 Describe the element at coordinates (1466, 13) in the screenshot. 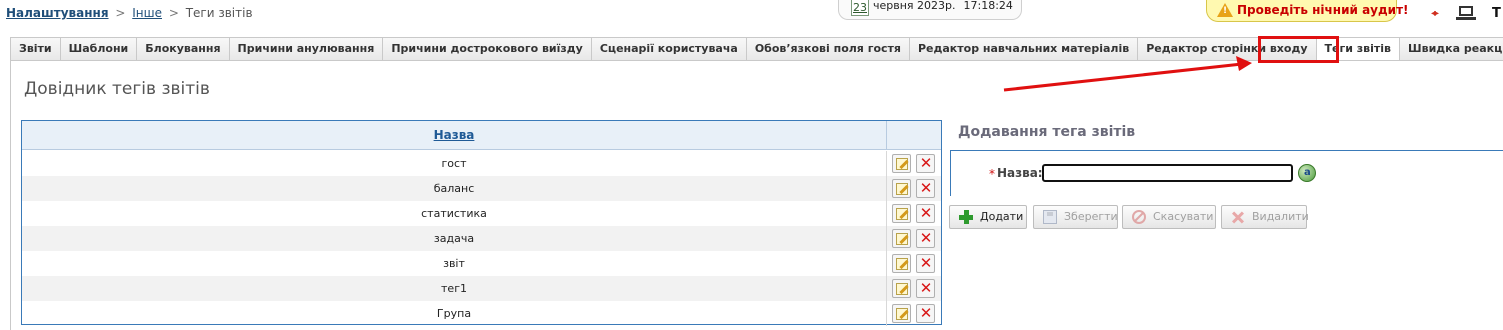

I see `laptop-icon` at that location.